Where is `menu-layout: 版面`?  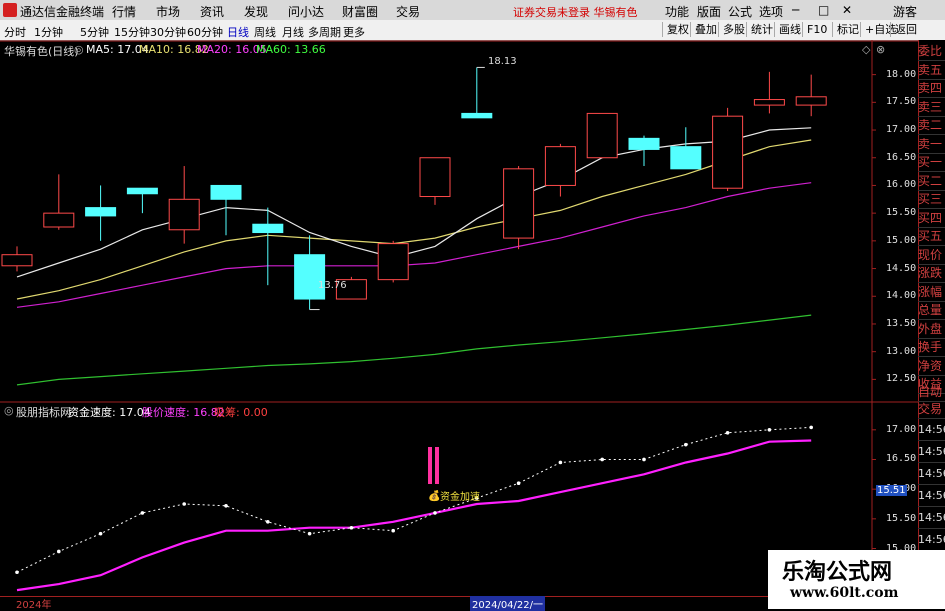
menu-layout: 版面 is located at coordinates (709, 11).